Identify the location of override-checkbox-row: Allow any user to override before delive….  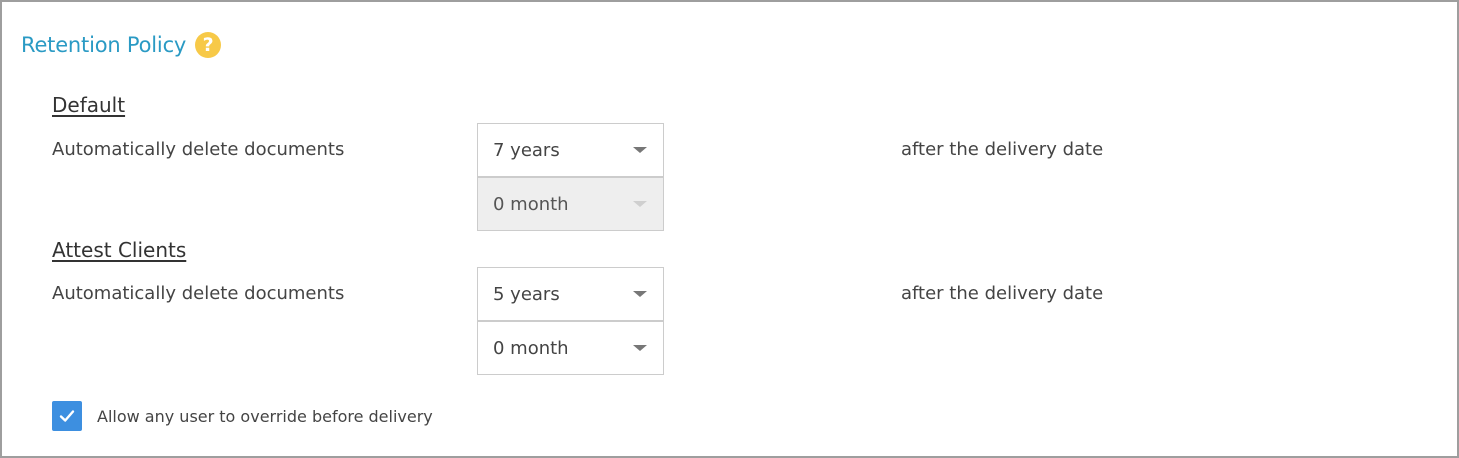
(242, 416).